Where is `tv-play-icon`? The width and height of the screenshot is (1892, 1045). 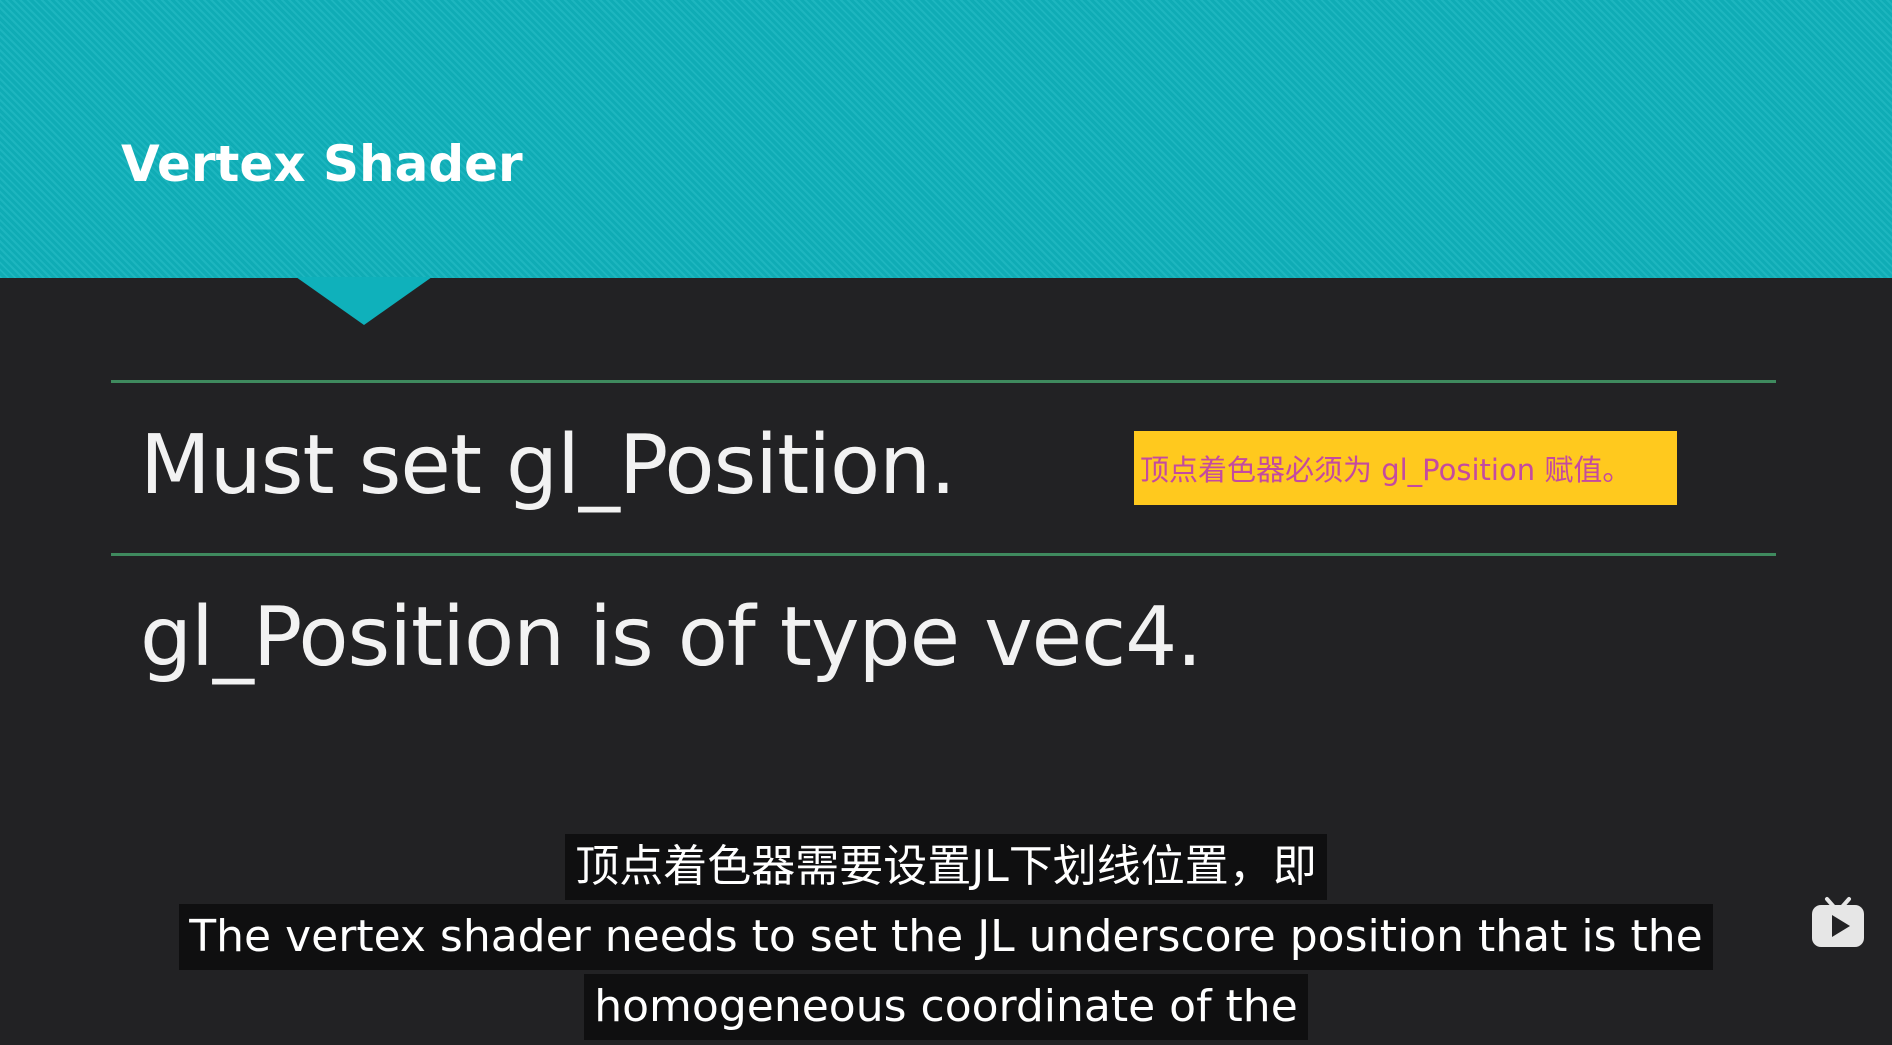 tv-play-icon is located at coordinates (1838, 922).